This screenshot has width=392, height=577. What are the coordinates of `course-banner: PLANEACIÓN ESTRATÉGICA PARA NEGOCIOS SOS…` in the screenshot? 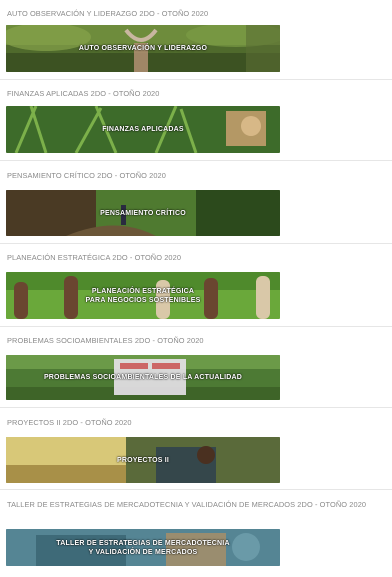 It's located at (143, 295).